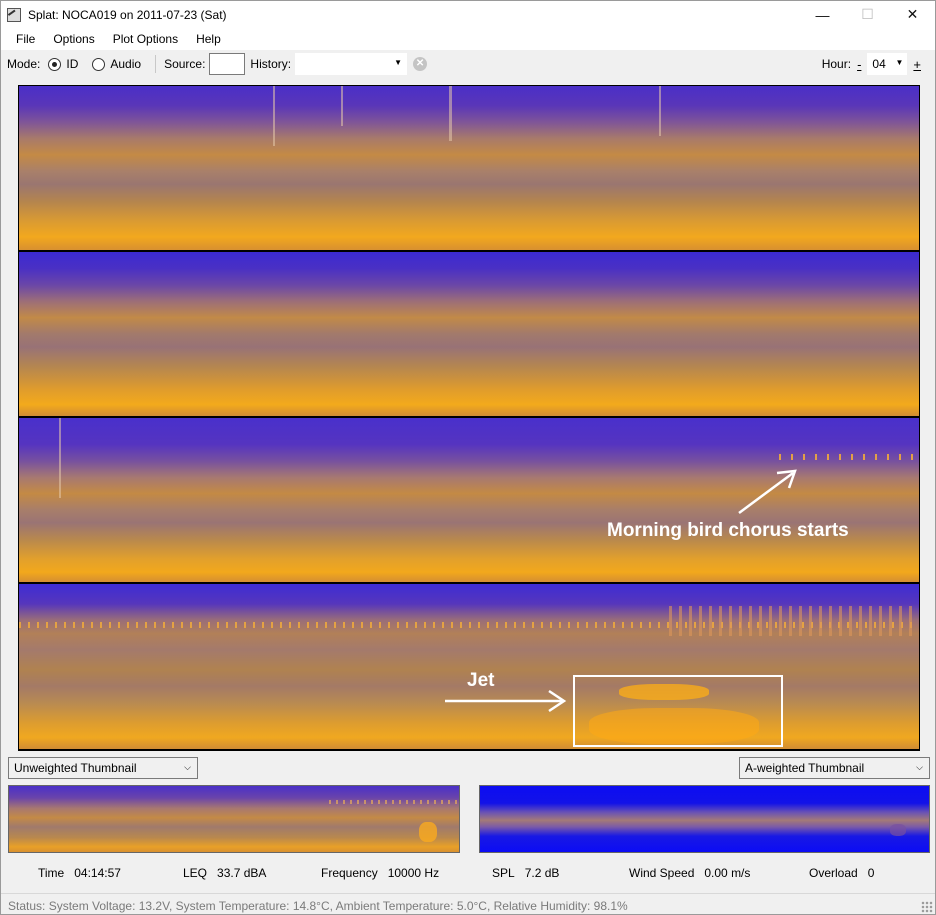 The width and height of the screenshot is (936, 915). I want to click on close-button: ✕, so click(912, 14).